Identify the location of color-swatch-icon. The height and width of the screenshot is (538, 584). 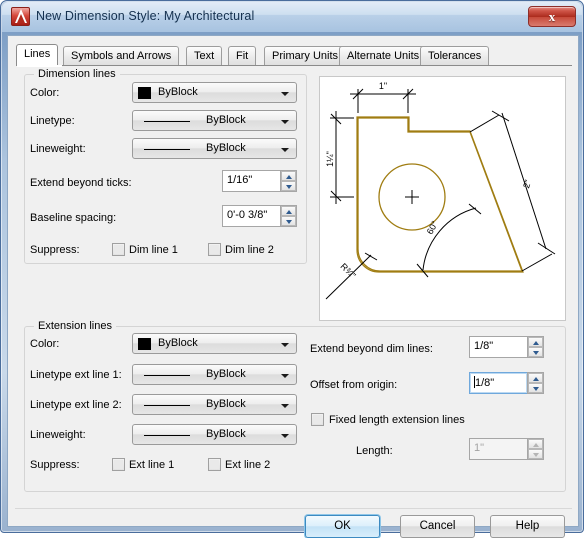
(144, 93).